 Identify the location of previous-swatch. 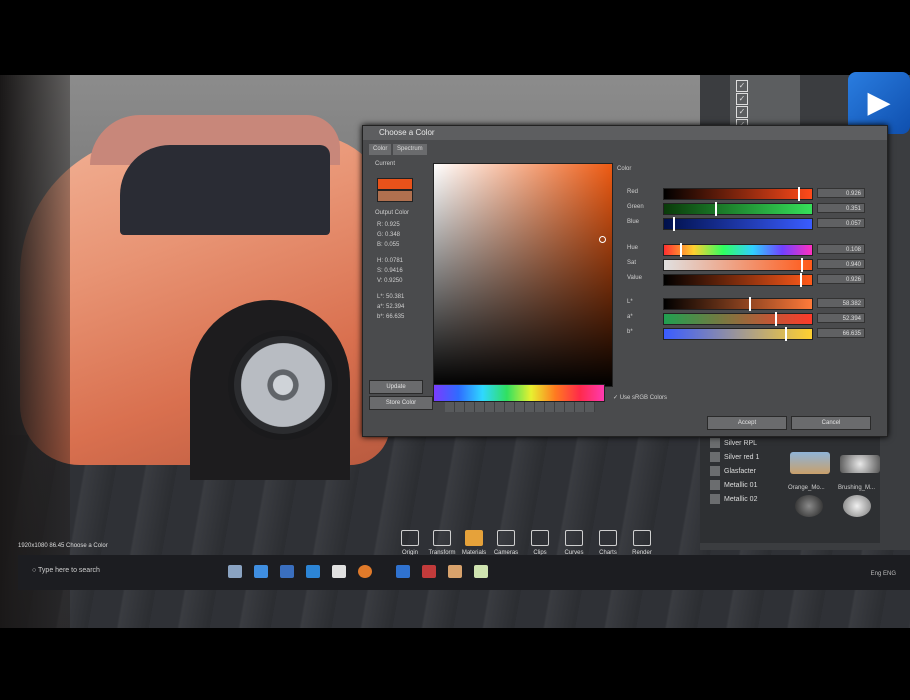
(395, 196).